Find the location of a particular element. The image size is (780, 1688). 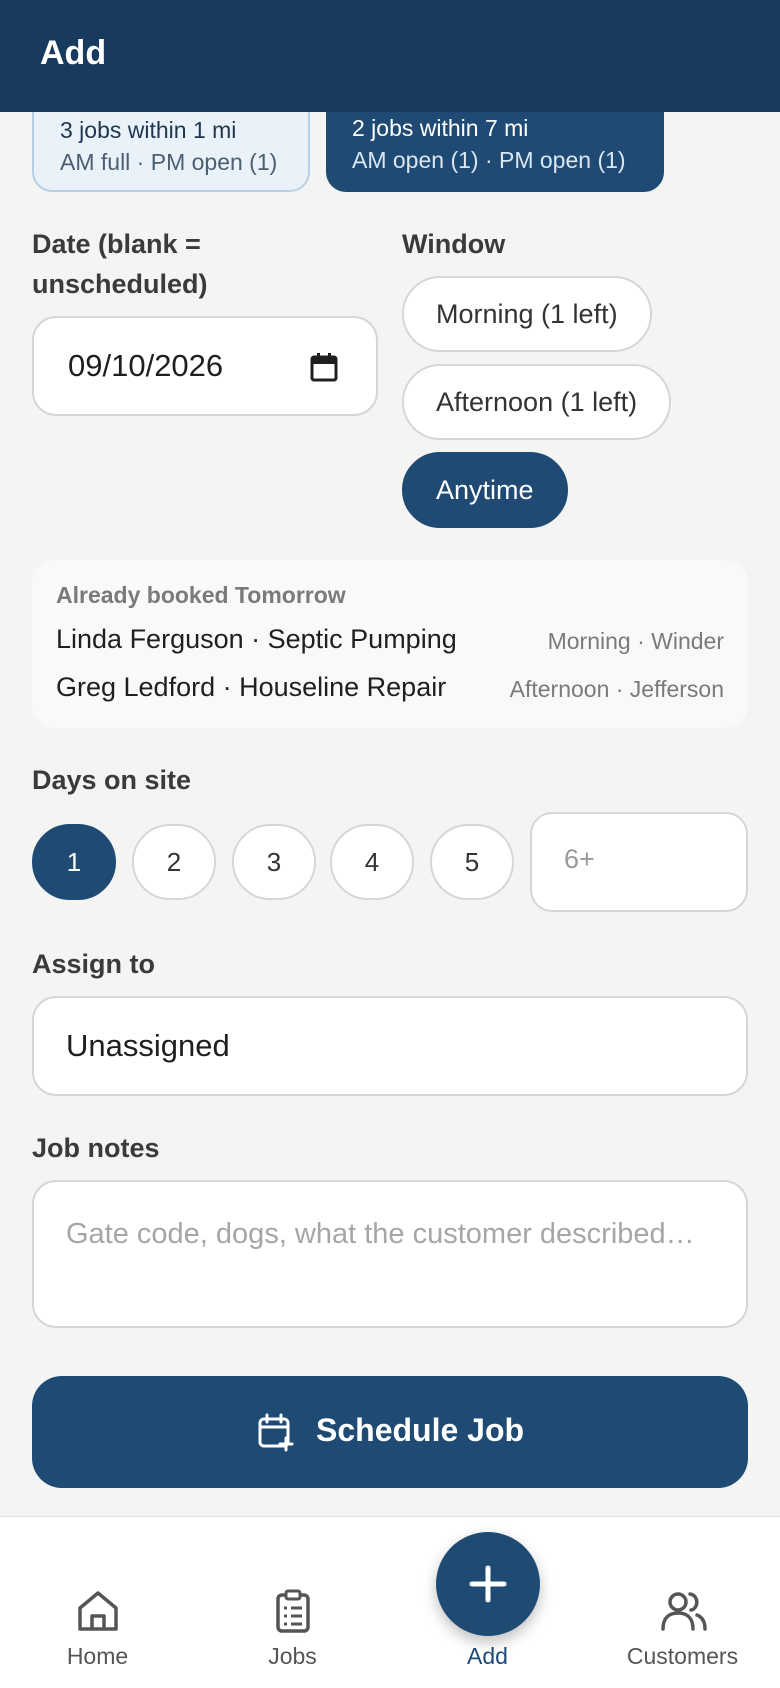

days-option-3: 3 is located at coordinates (274, 862).